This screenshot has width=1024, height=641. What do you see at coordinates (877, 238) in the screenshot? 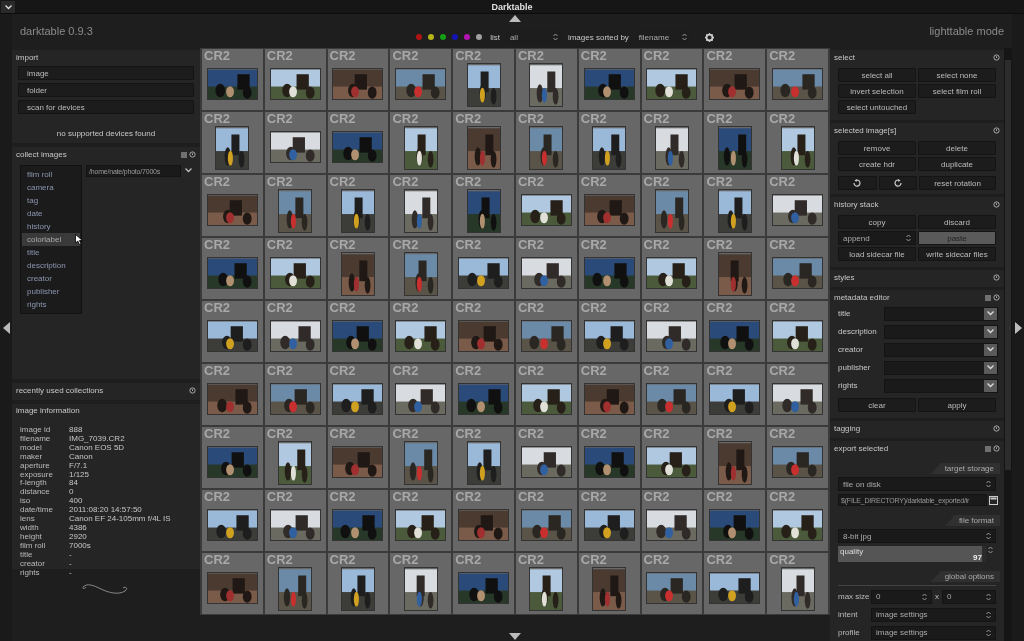
I see `mode-dropdown: append` at bounding box center [877, 238].